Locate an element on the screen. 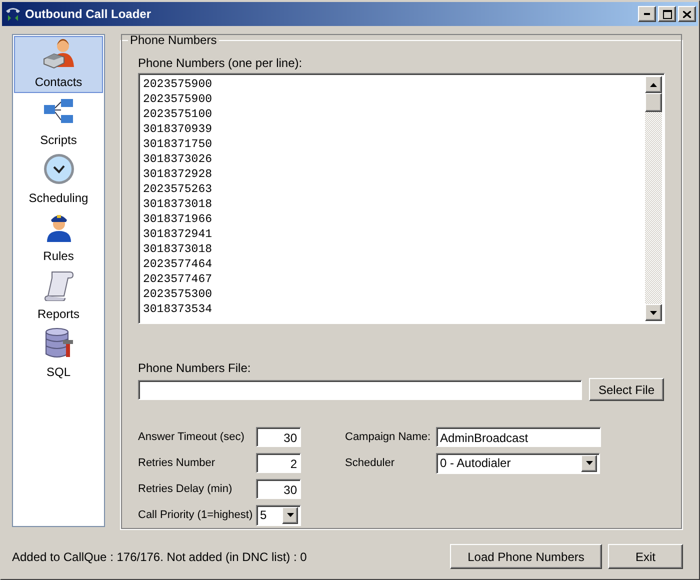 The height and width of the screenshot is (580, 700). phone-number: 2023577464 is located at coordinates (178, 264).